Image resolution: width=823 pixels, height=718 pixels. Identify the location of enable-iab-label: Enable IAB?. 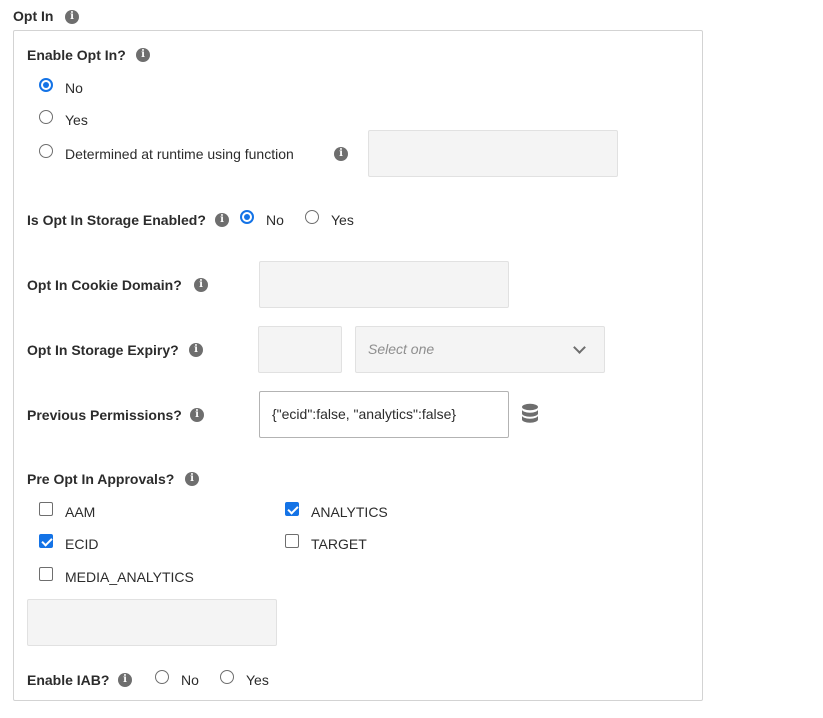
(68, 680).